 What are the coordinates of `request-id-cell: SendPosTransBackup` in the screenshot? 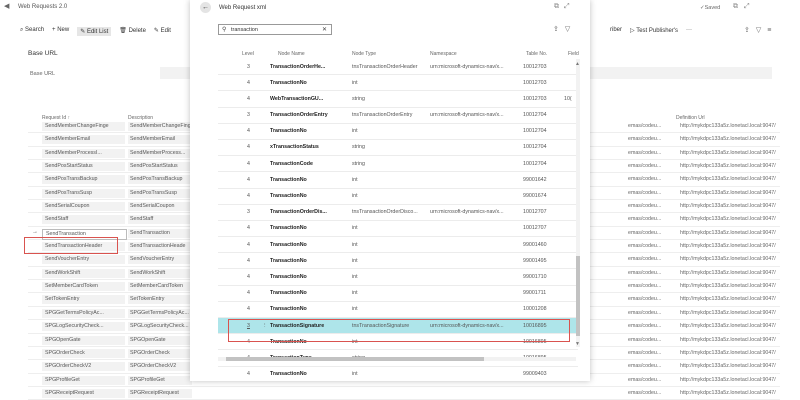 It's located at (83, 180).